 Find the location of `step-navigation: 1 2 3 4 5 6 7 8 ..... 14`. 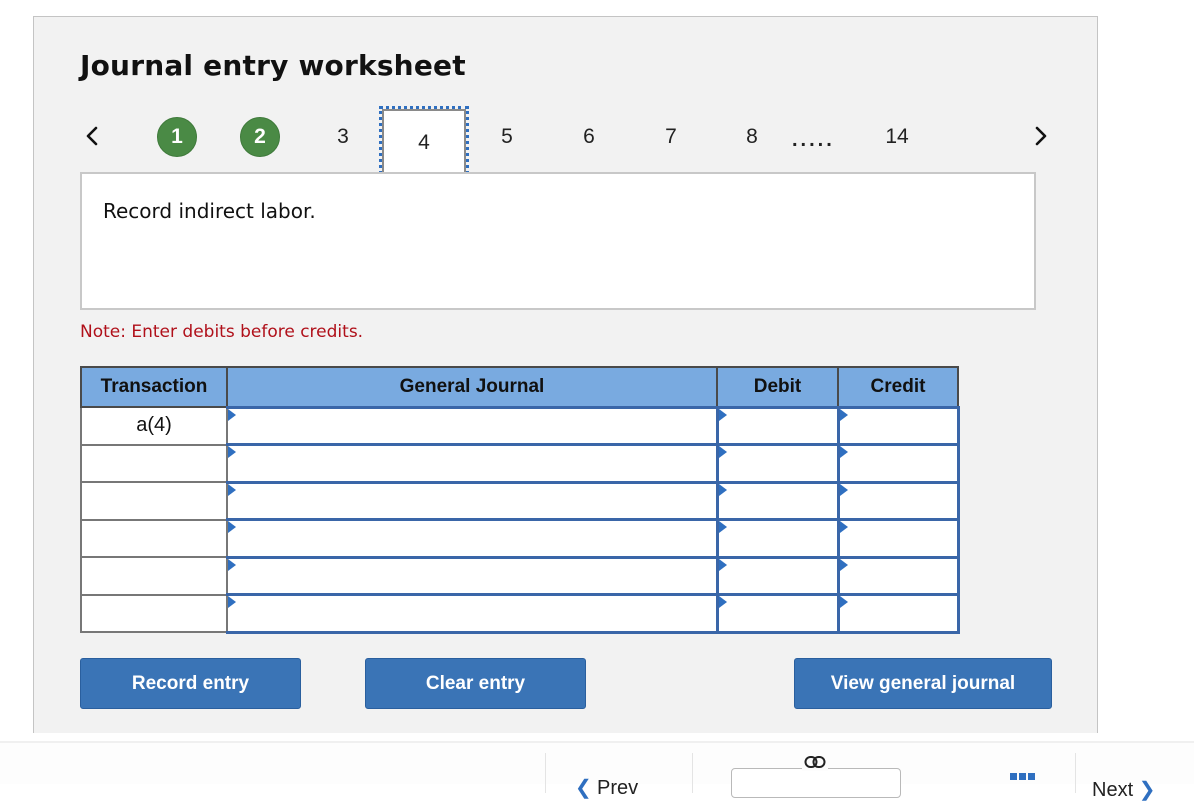

step-navigation: 1 2 3 4 5 6 7 8 ..... 14 is located at coordinates (565, 143).